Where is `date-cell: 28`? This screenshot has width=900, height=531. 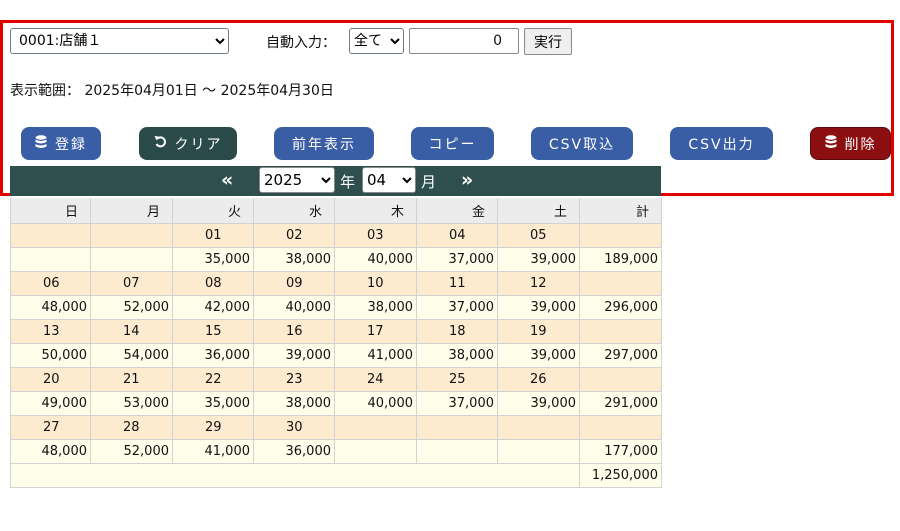 date-cell: 28 is located at coordinates (131, 427).